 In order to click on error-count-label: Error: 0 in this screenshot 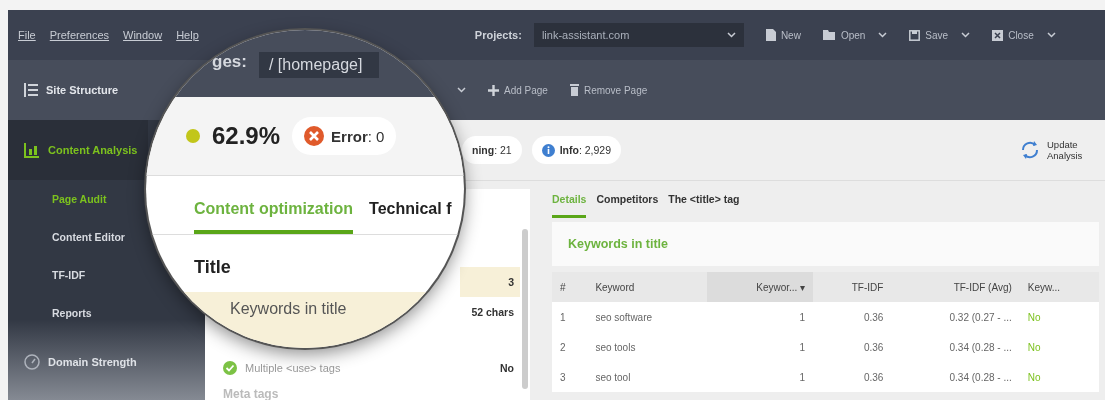, I will do `click(358, 136)`.